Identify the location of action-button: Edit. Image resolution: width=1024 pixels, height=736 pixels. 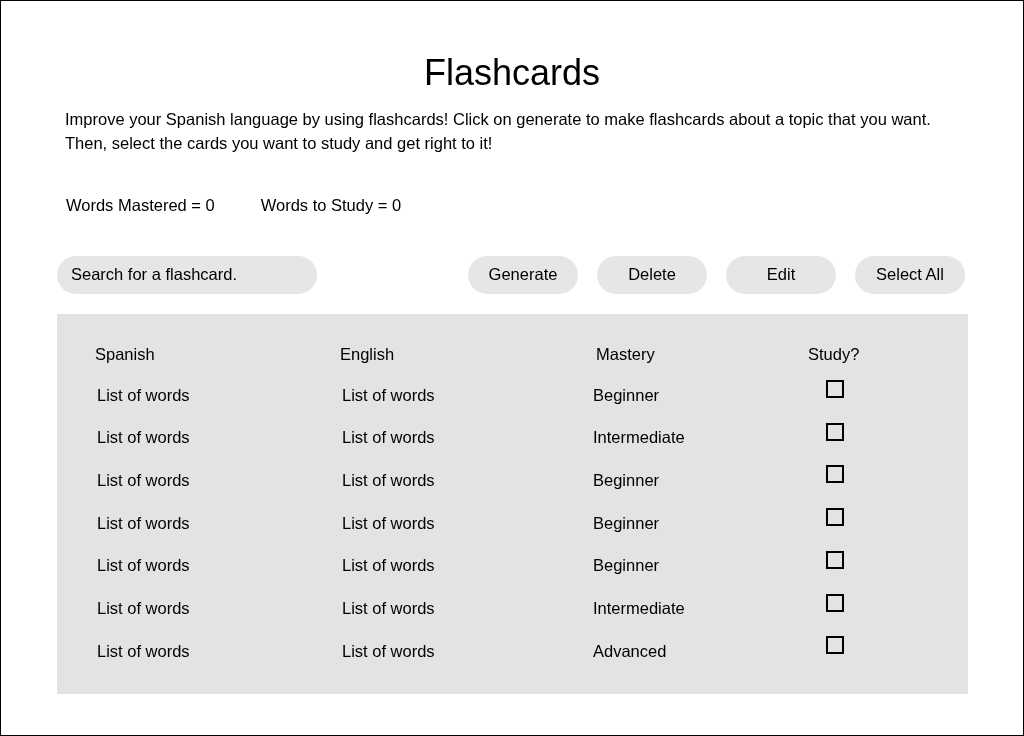
(781, 274).